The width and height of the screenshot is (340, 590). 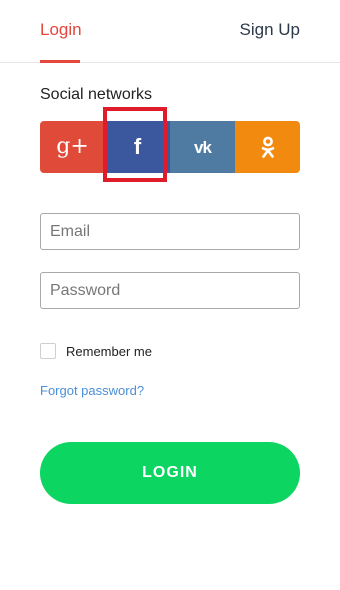 What do you see at coordinates (170, 31) in the screenshot?
I see `auth-tabs: Login Sign Up` at bounding box center [170, 31].